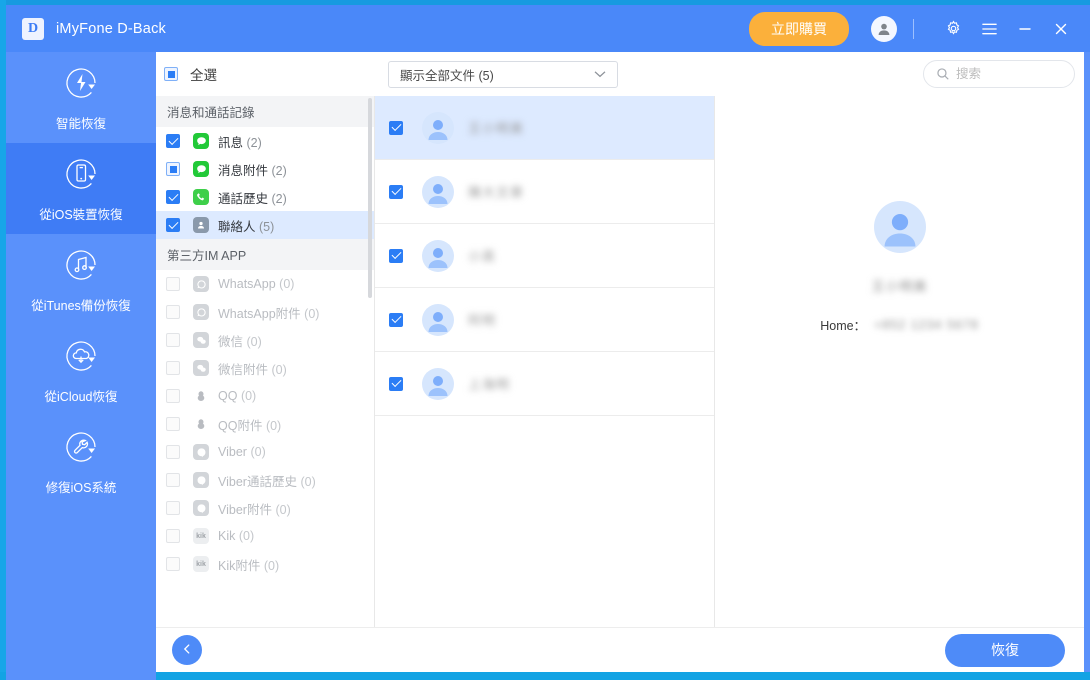  Describe the element at coordinates (544, 192) in the screenshot. I see `contact-list-item: 陳大文章` at that location.